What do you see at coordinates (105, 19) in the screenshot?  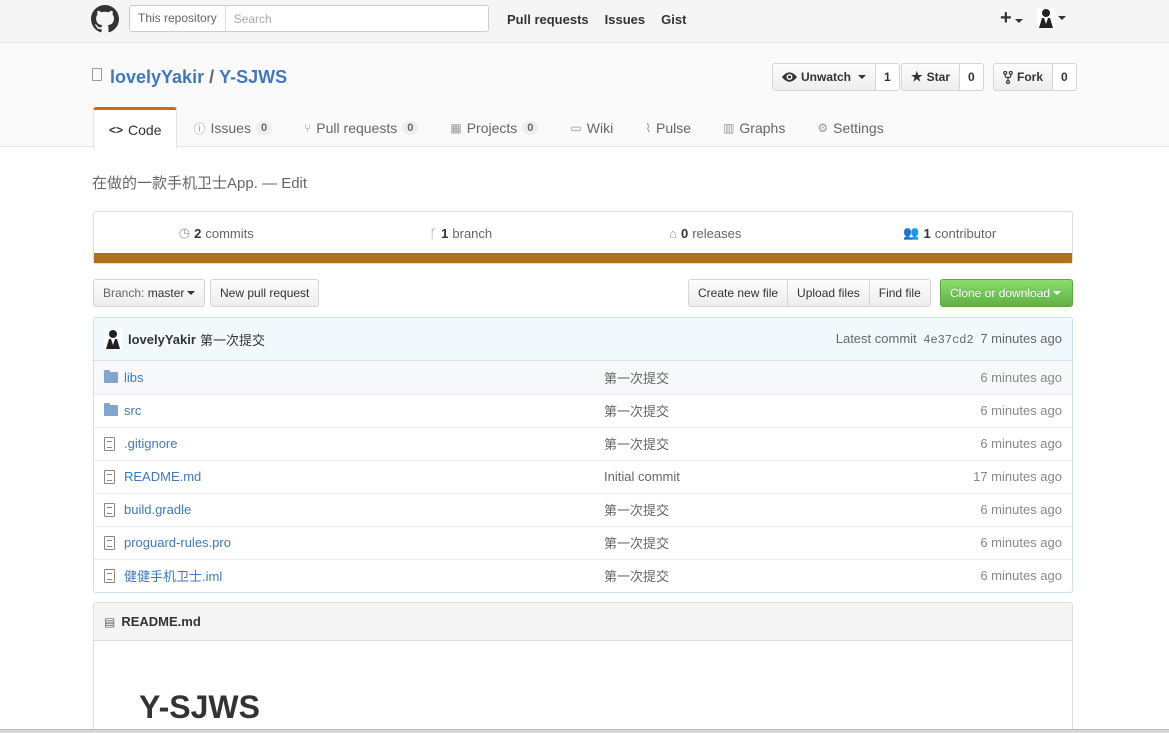 I see `github-logo-icon` at bounding box center [105, 19].